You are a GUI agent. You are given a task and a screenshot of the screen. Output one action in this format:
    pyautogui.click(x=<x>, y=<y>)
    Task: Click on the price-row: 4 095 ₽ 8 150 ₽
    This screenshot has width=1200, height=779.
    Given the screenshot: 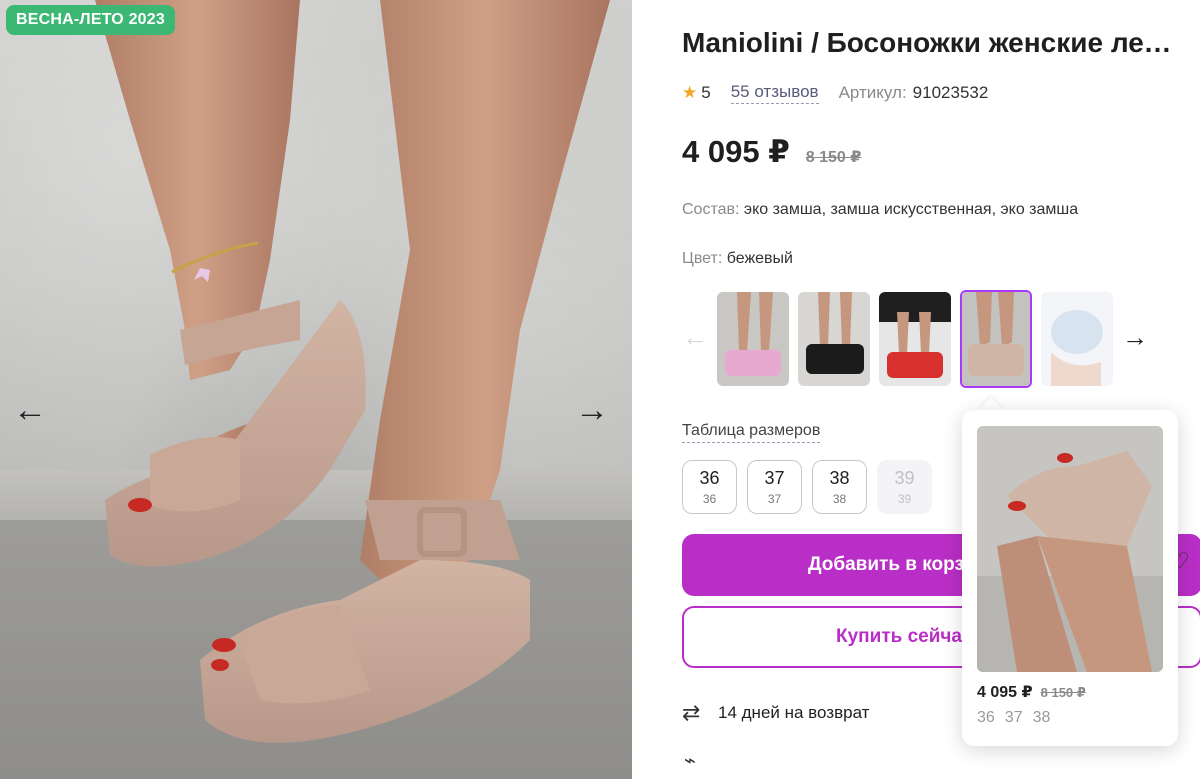 What is the action you would take?
    pyautogui.click(x=771, y=152)
    